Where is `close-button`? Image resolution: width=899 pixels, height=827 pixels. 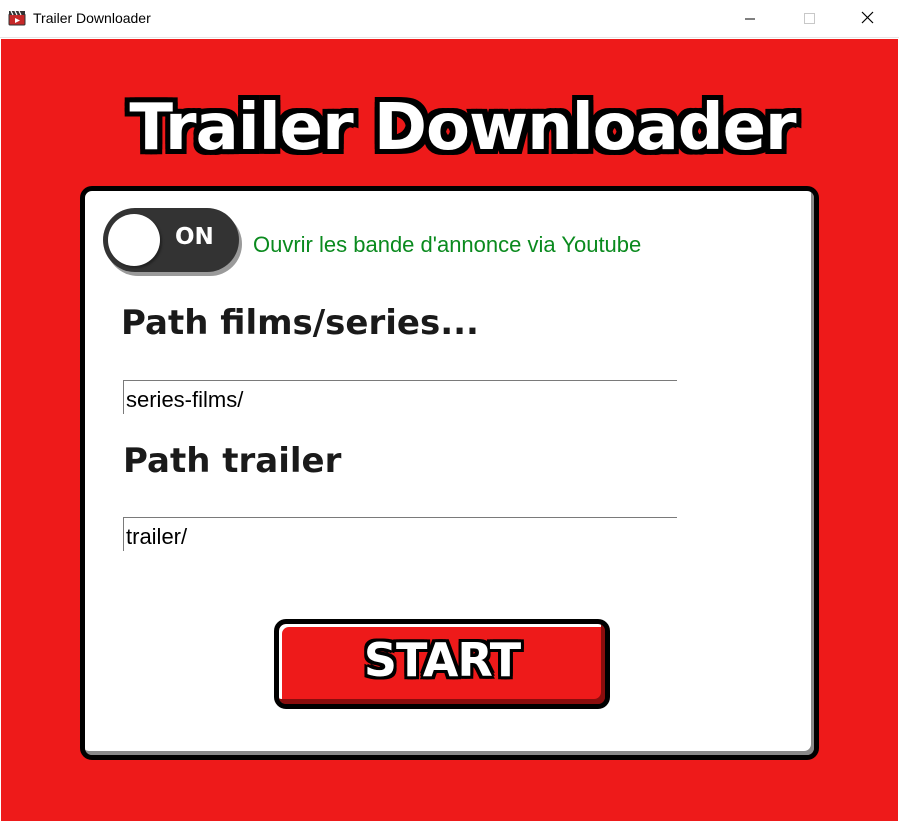 close-button is located at coordinates (868, 19).